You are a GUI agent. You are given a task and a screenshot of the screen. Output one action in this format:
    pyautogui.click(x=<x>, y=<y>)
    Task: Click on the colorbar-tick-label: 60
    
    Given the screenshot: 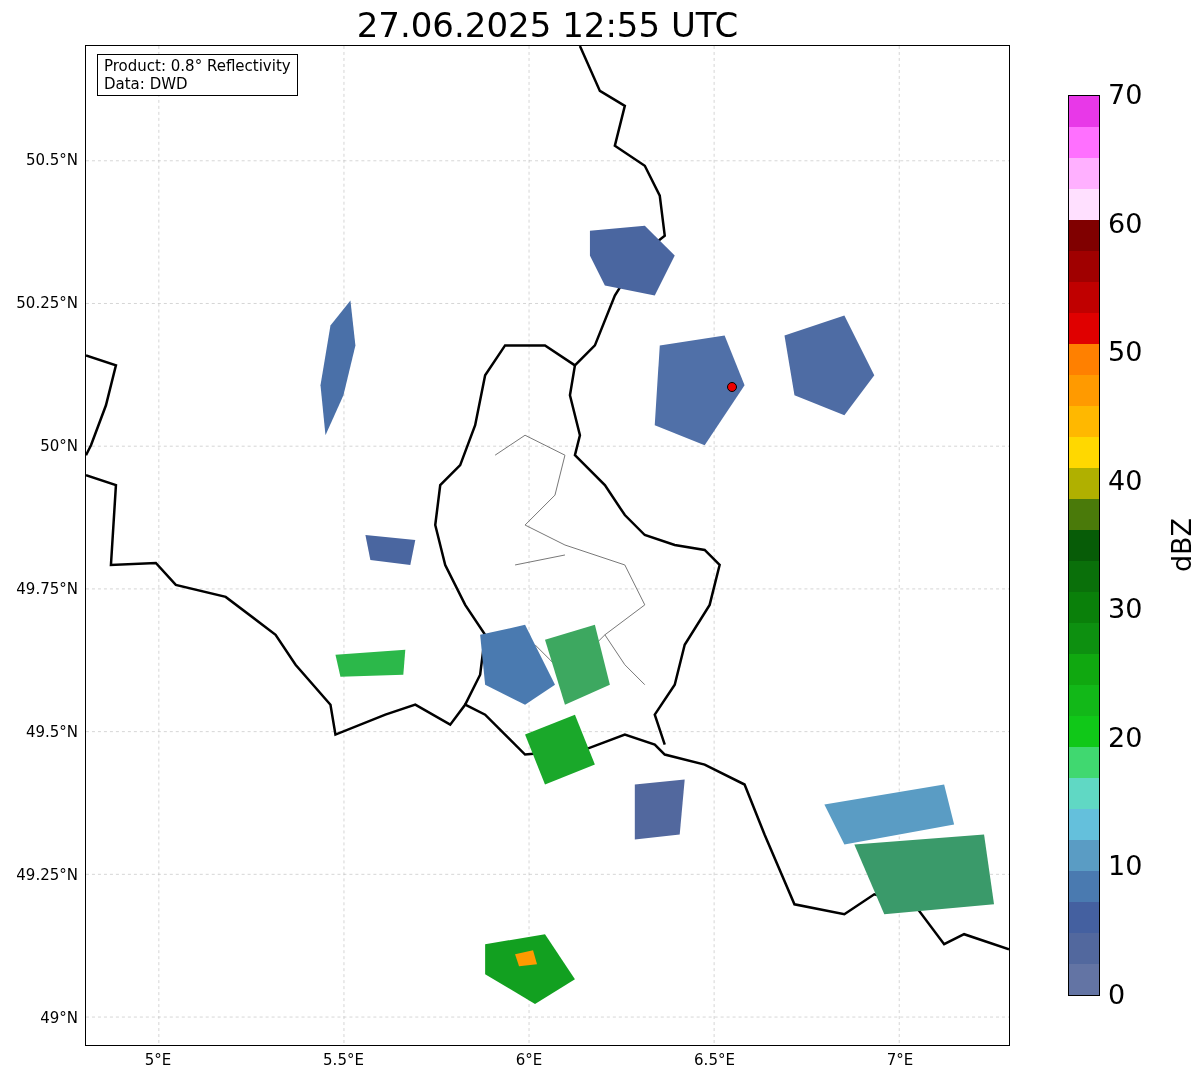 What is the action you would take?
    pyautogui.click(x=1125, y=223)
    